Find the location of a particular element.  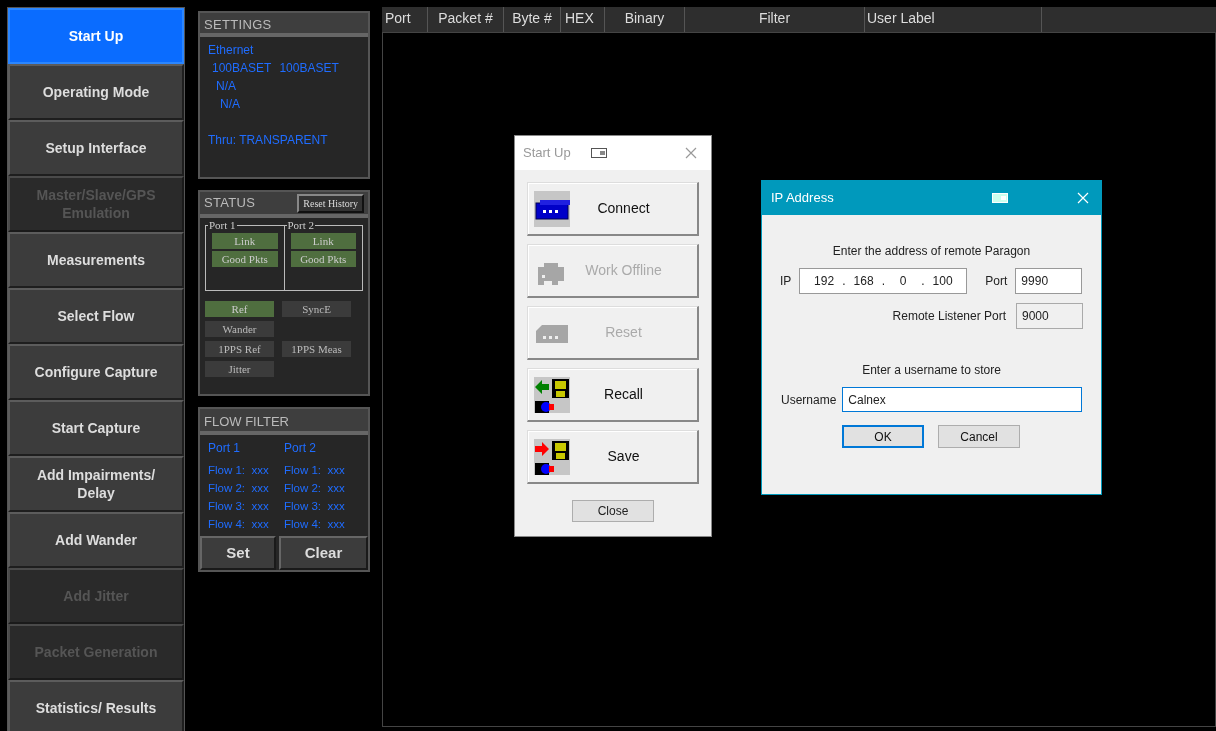

filter-button: Set is located at coordinates (238, 553).